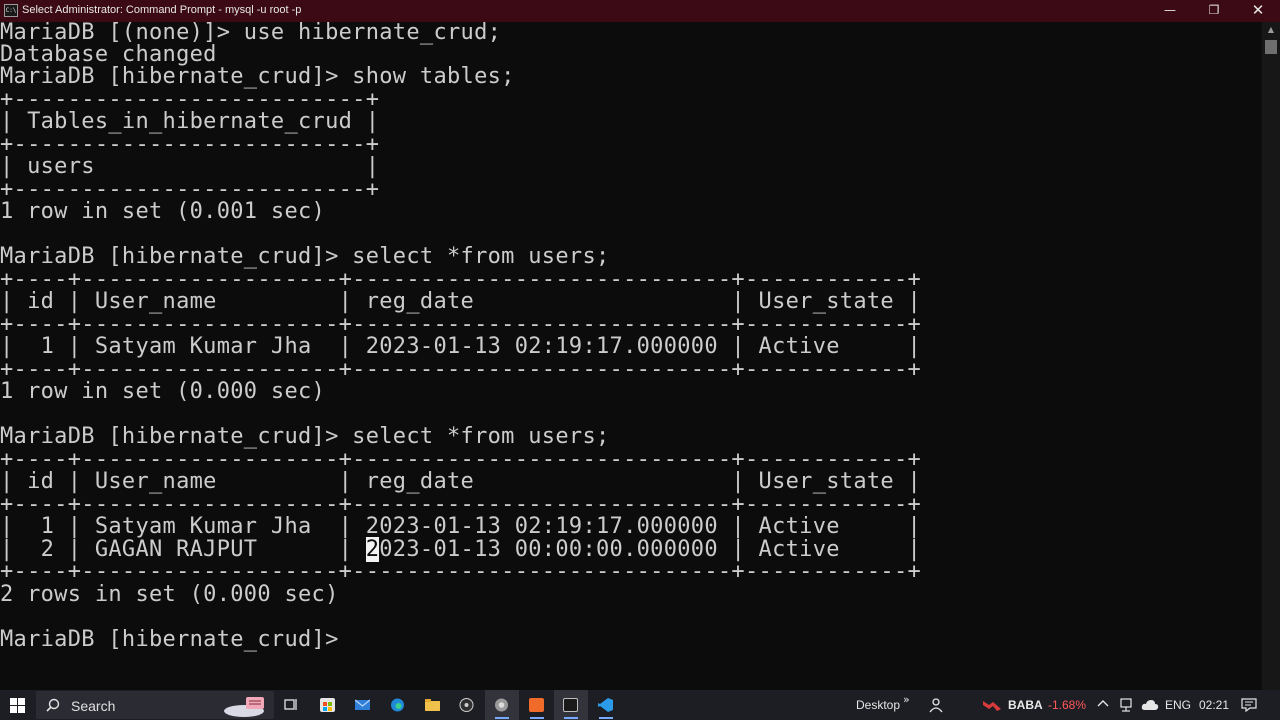 Image resolution: width=1280 pixels, height=720 pixels. I want to click on maximize-button: ❐, so click(1214, 11).